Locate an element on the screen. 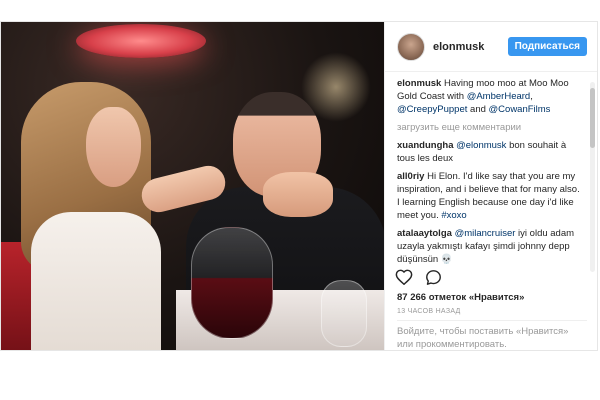  action-bar is located at coordinates (418, 277).